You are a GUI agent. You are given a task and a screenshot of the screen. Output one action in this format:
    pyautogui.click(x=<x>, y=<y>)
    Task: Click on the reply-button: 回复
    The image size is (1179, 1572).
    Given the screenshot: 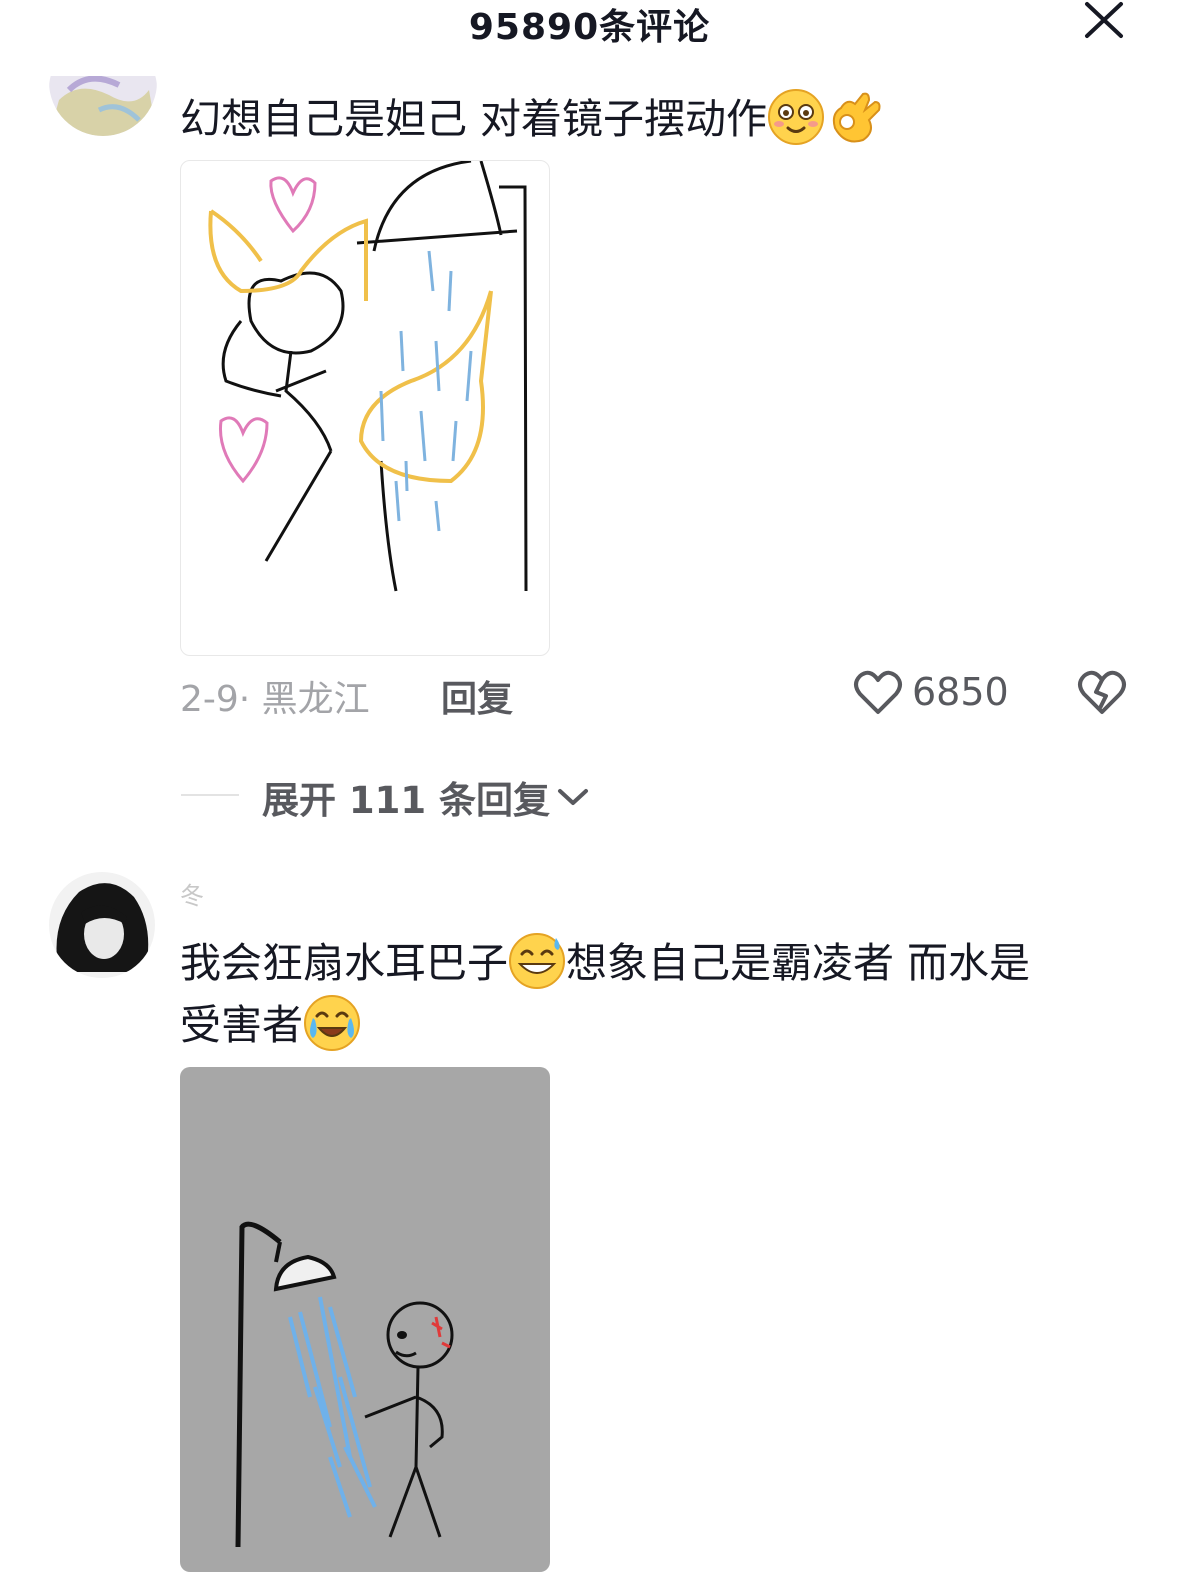 What is the action you would take?
    pyautogui.click(x=477, y=696)
    